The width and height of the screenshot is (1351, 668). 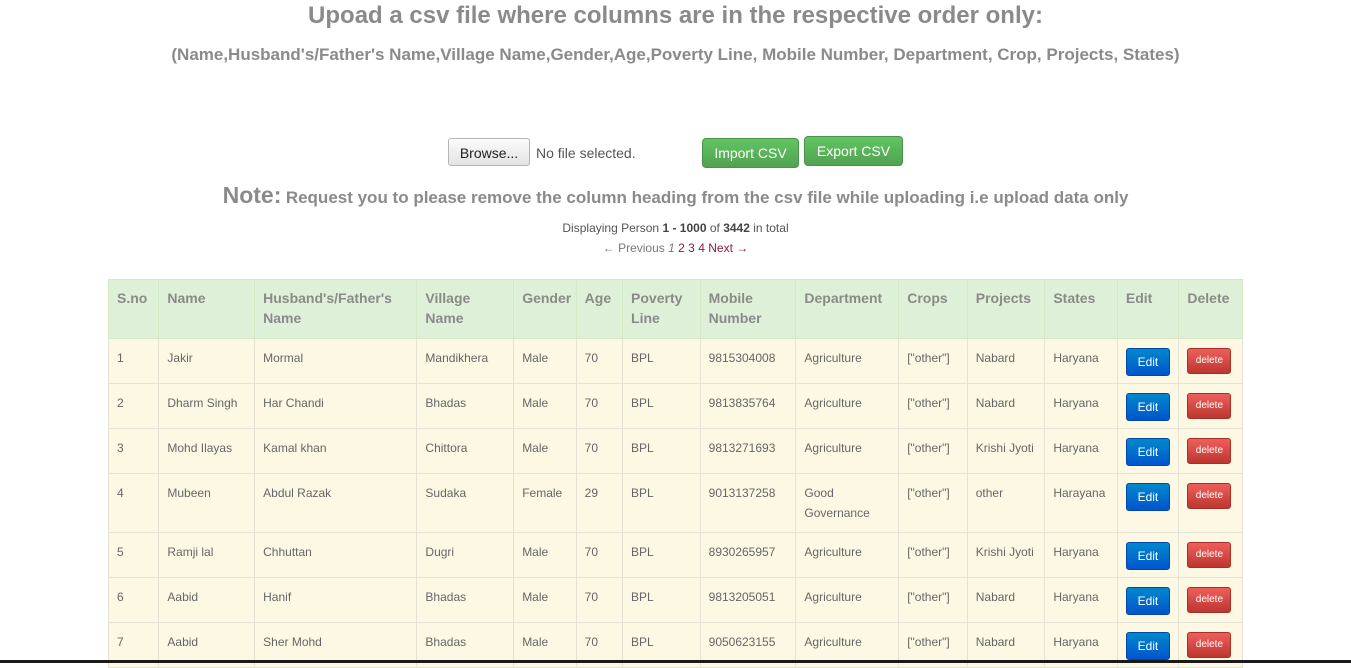 I want to click on table-cell: Dharm Singh, so click(x=207, y=406).